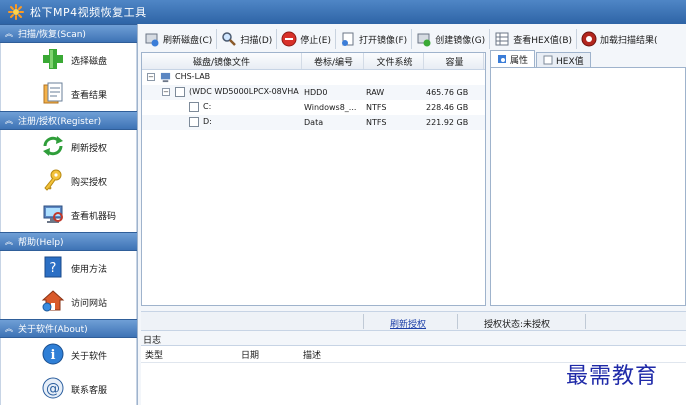 Image resolution: width=686 pixels, height=405 pixels. What do you see at coordinates (165, 77) in the screenshot?
I see `computer-icon` at bounding box center [165, 77].